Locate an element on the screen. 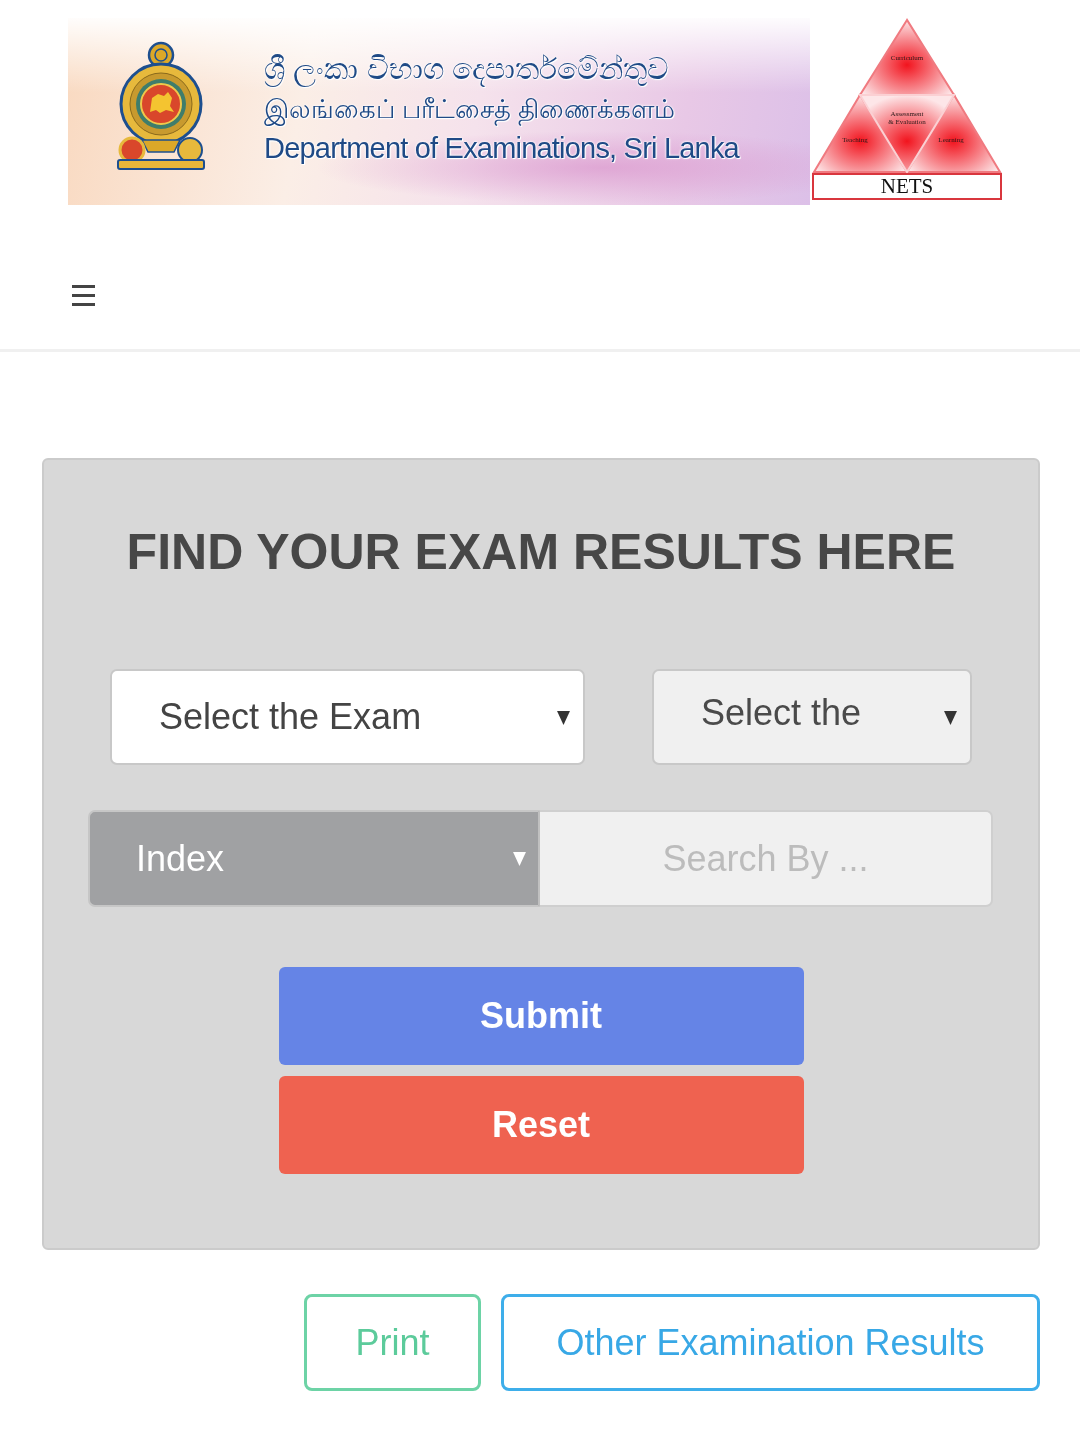  banner-title: Department of Examinations, Sri Lanka is located at coordinates (501, 148).